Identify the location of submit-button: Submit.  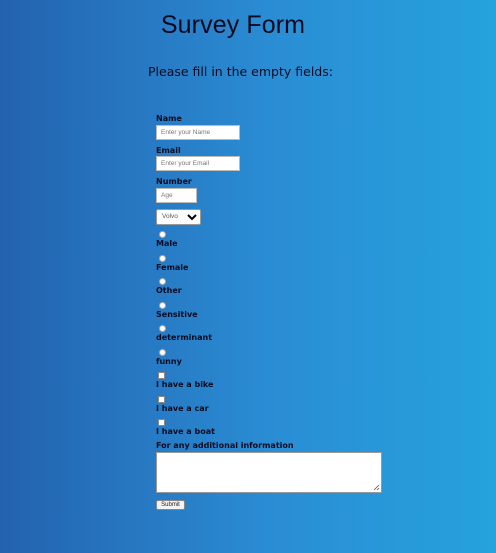
(170, 505).